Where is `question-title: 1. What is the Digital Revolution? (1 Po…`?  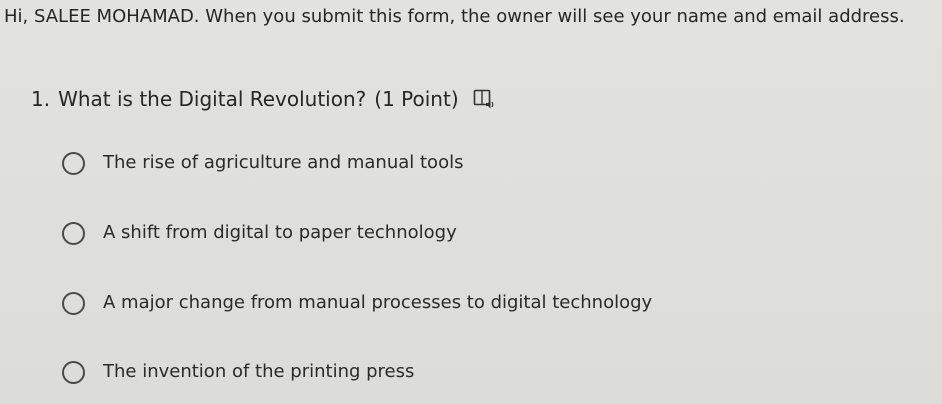 question-title: 1. What is the Digital Revolution? (1 Po… is located at coordinates (263, 99).